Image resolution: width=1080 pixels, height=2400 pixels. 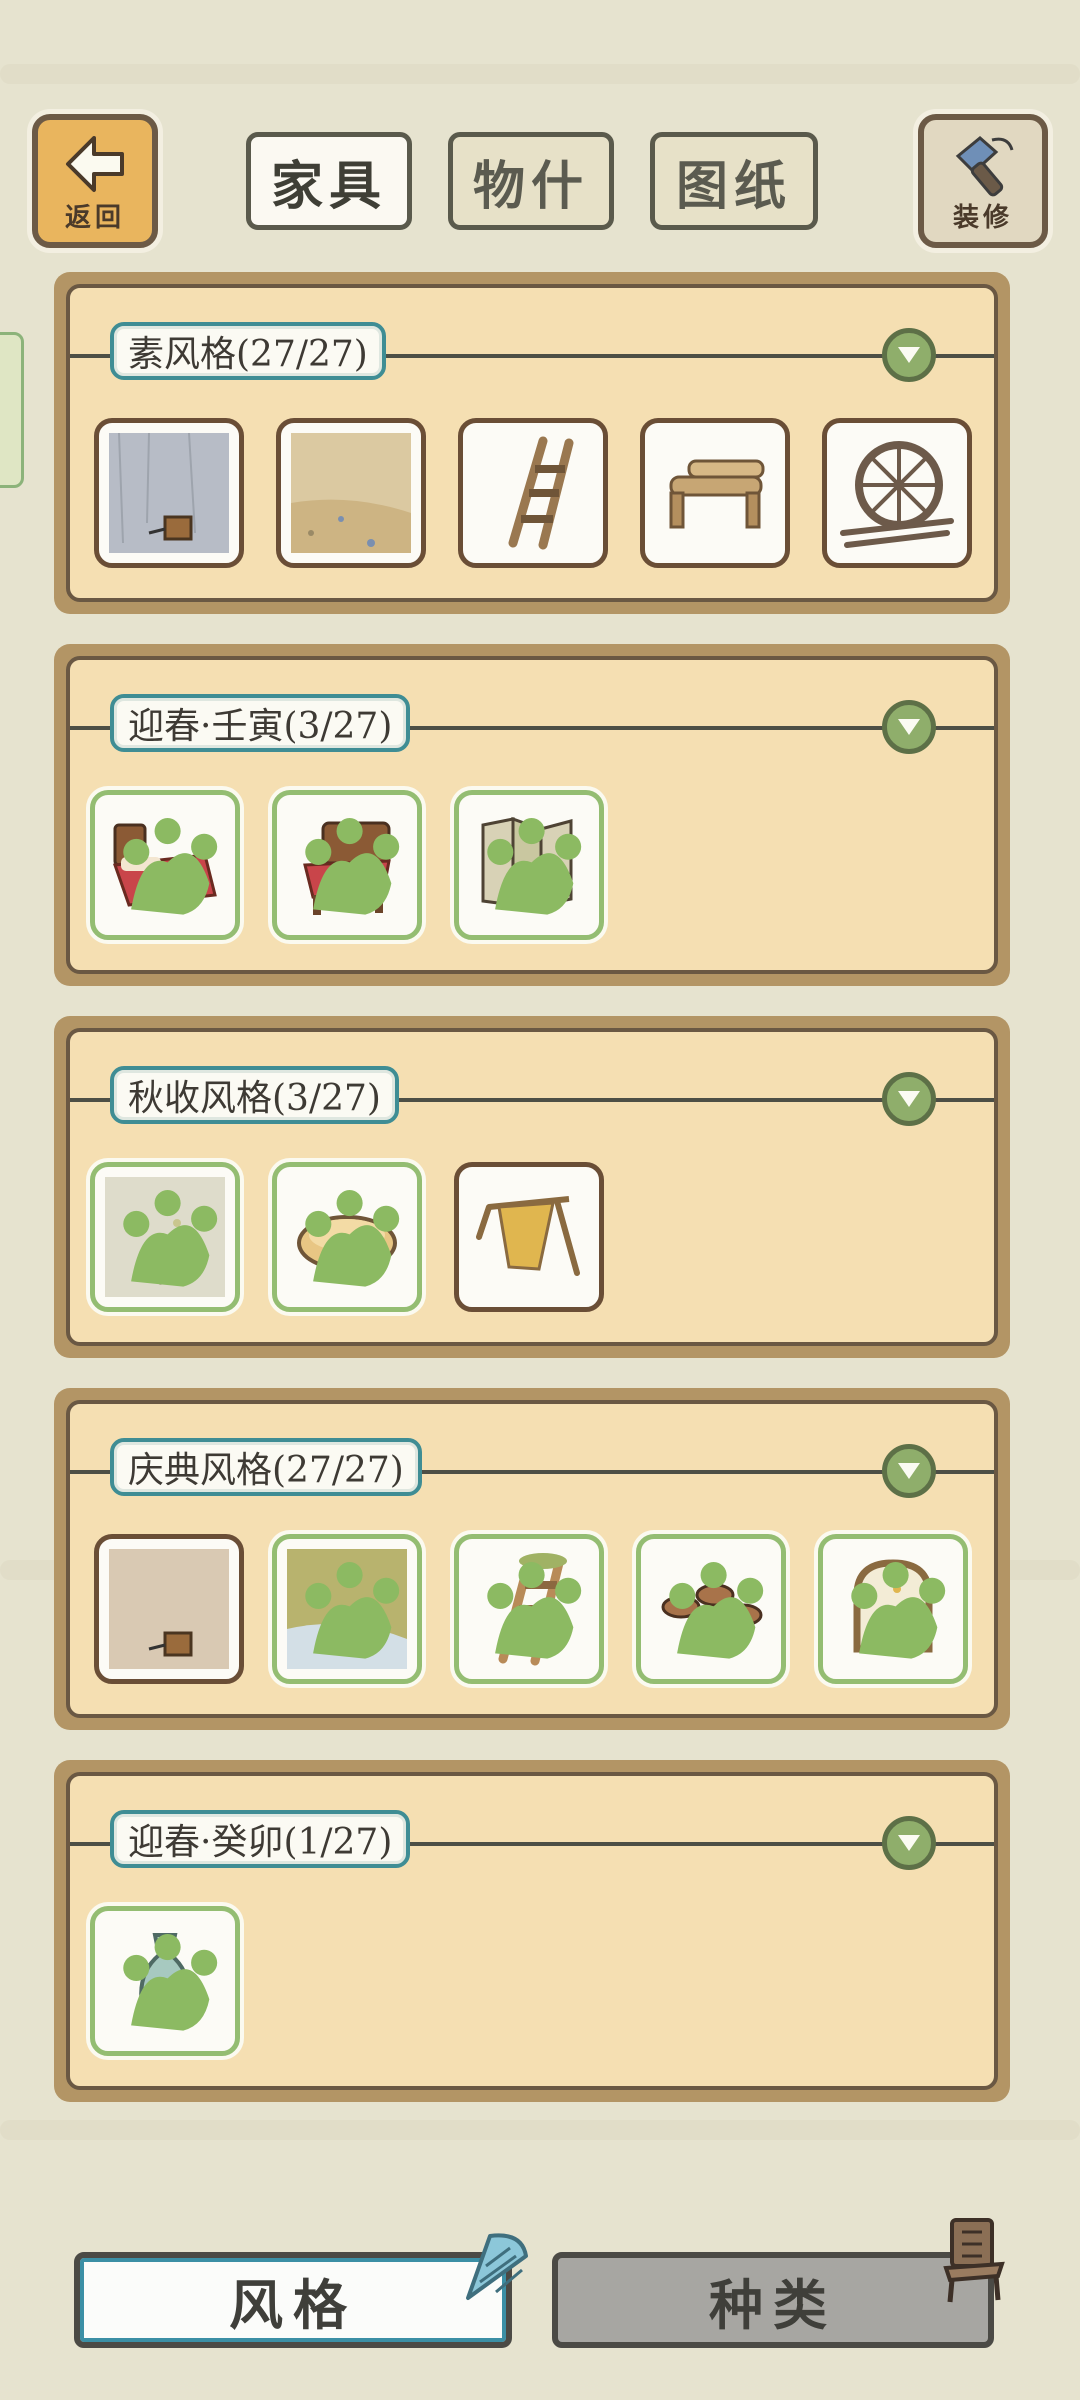 I want to click on round-window-icon, so click(x=897, y=494).